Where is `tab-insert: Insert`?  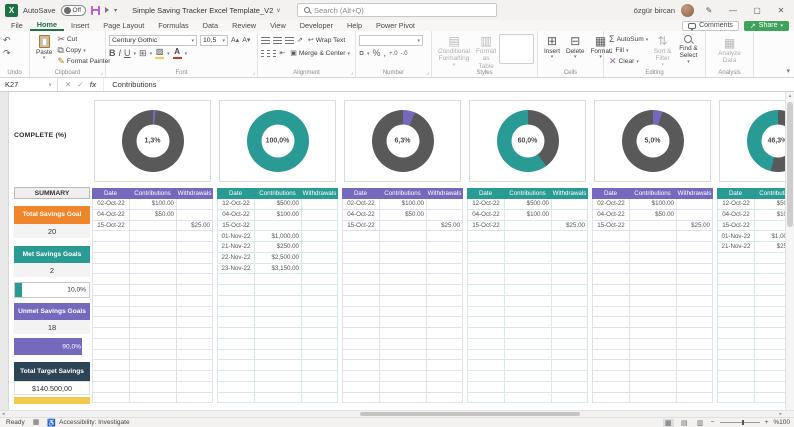
tab-insert: Insert is located at coordinates (80, 25).